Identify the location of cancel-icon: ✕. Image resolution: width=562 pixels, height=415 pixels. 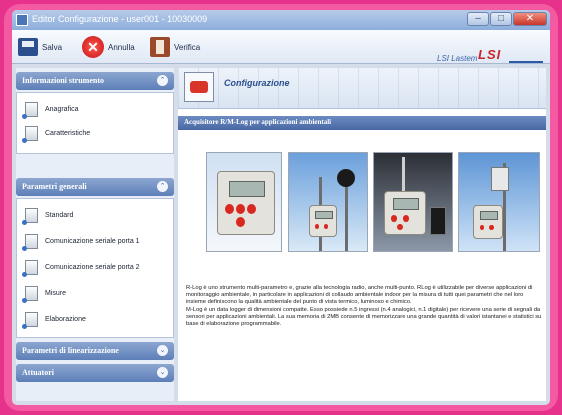
(93, 47).